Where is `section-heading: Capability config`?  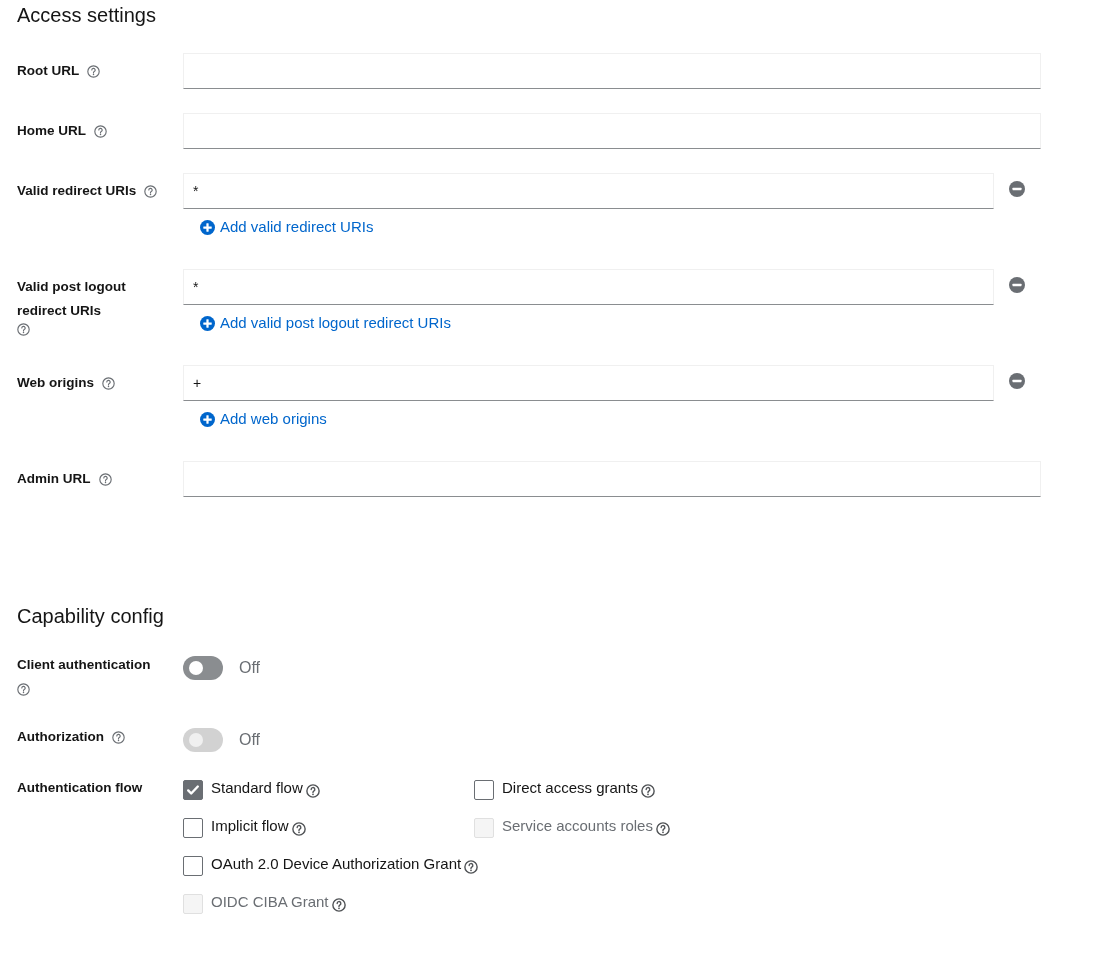
section-heading: Capability config is located at coordinates (90, 616).